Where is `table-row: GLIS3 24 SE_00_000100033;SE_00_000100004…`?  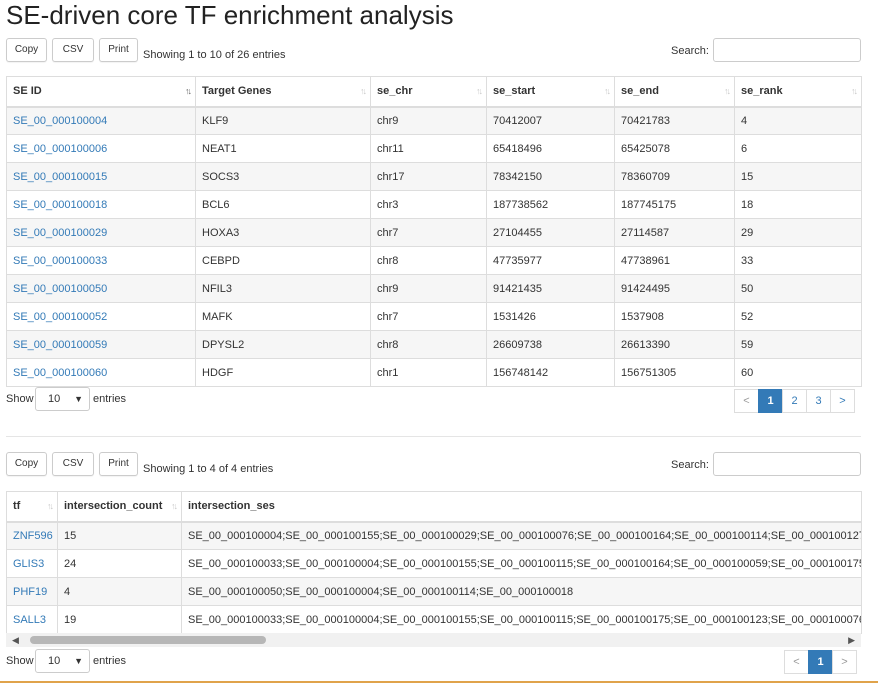
table-row: GLIS3 24 SE_00_000100033;SE_00_000100004… is located at coordinates (434, 563).